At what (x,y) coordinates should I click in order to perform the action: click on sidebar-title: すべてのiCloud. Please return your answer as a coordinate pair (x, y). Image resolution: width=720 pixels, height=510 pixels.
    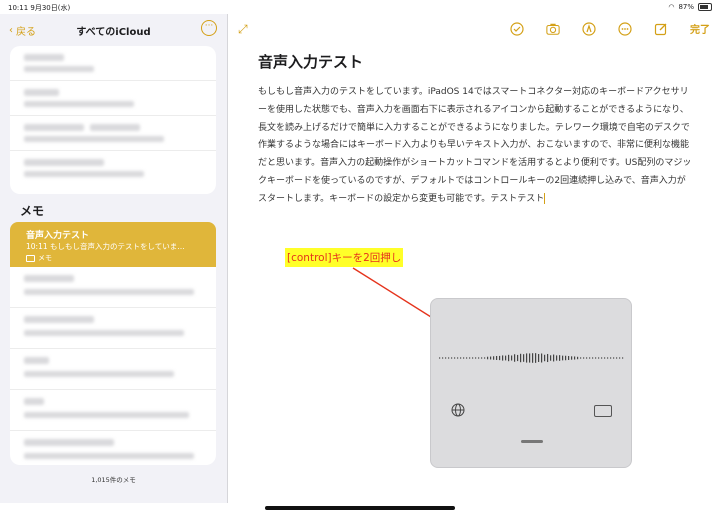
    Looking at the image, I should click on (113, 32).